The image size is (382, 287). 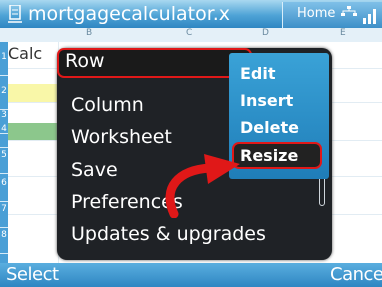 What do you see at coordinates (356, 274) in the screenshot?
I see `cancel-softkey: Cancel` at bounding box center [356, 274].